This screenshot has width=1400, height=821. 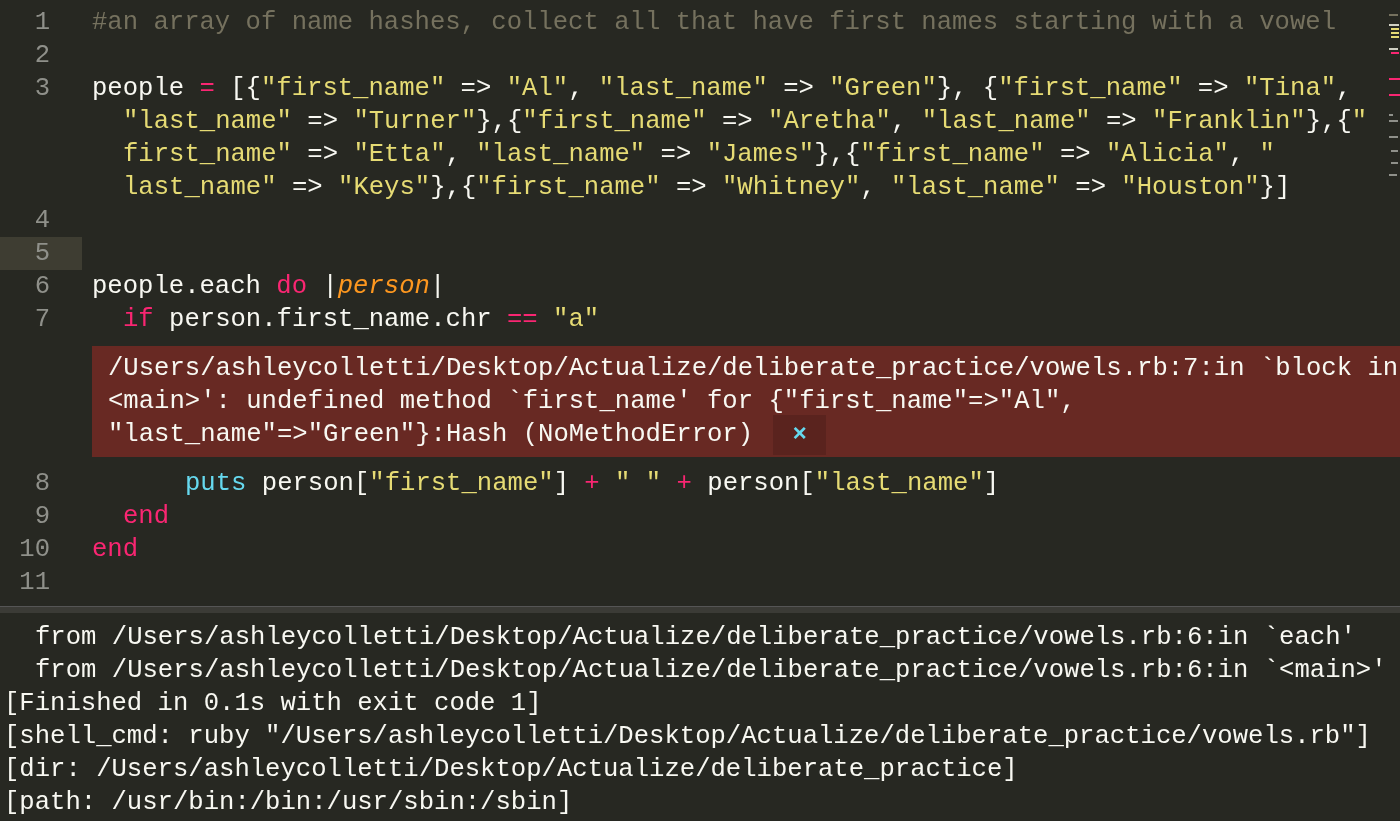 What do you see at coordinates (576, 320) in the screenshot?
I see `code-string: "a"` at bounding box center [576, 320].